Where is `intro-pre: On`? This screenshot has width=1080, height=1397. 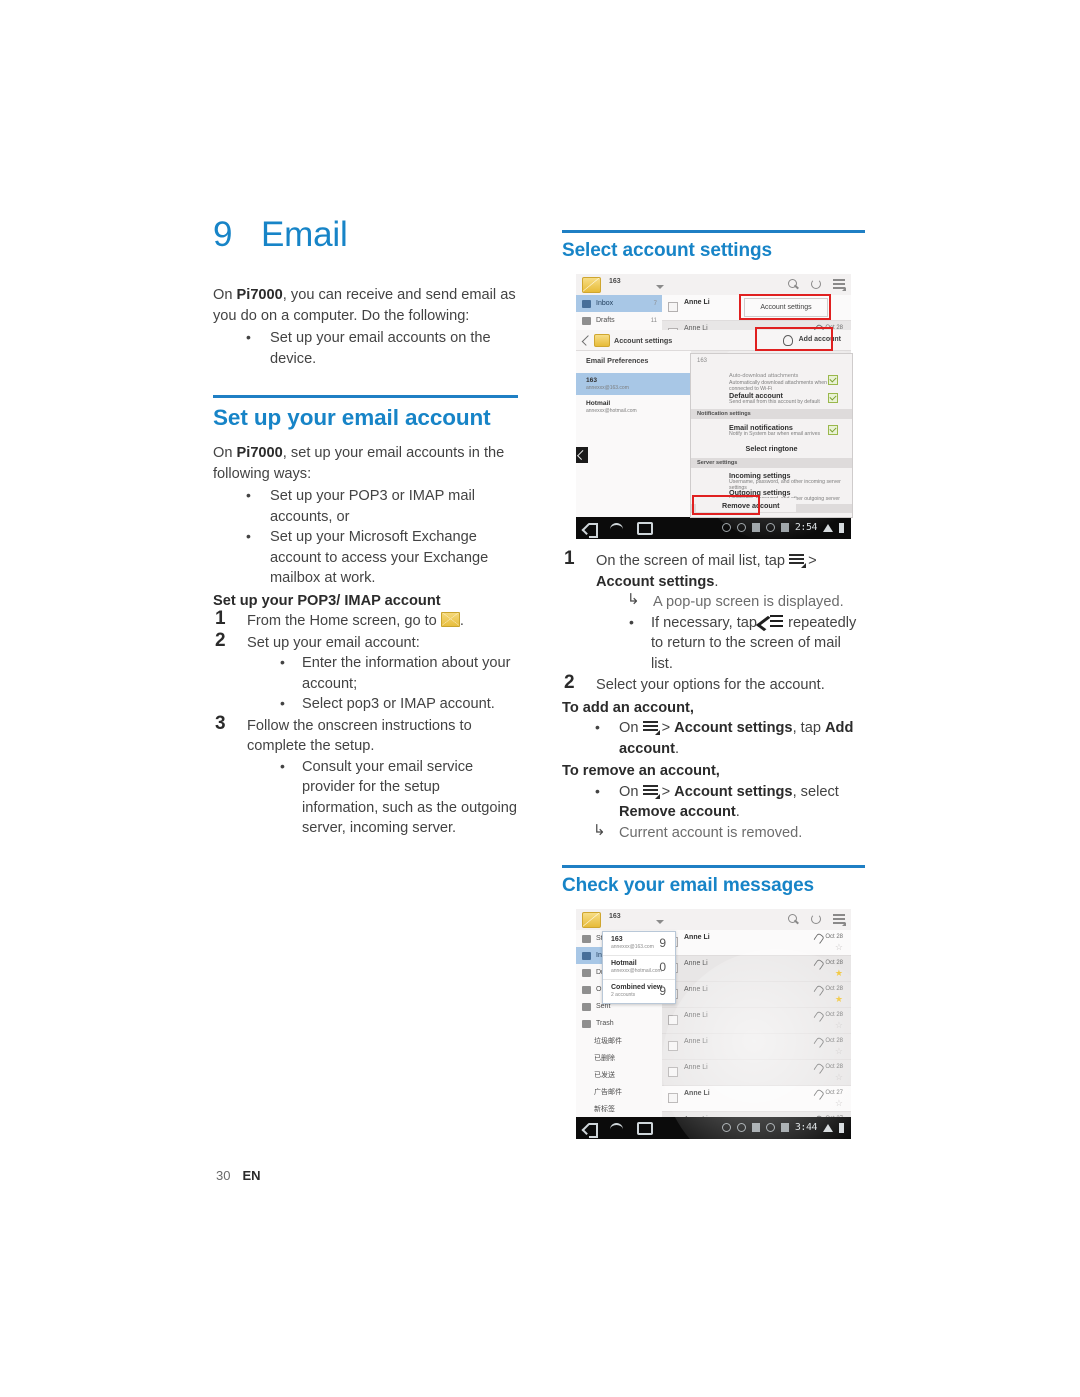 intro-pre: On is located at coordinates (225, 295).